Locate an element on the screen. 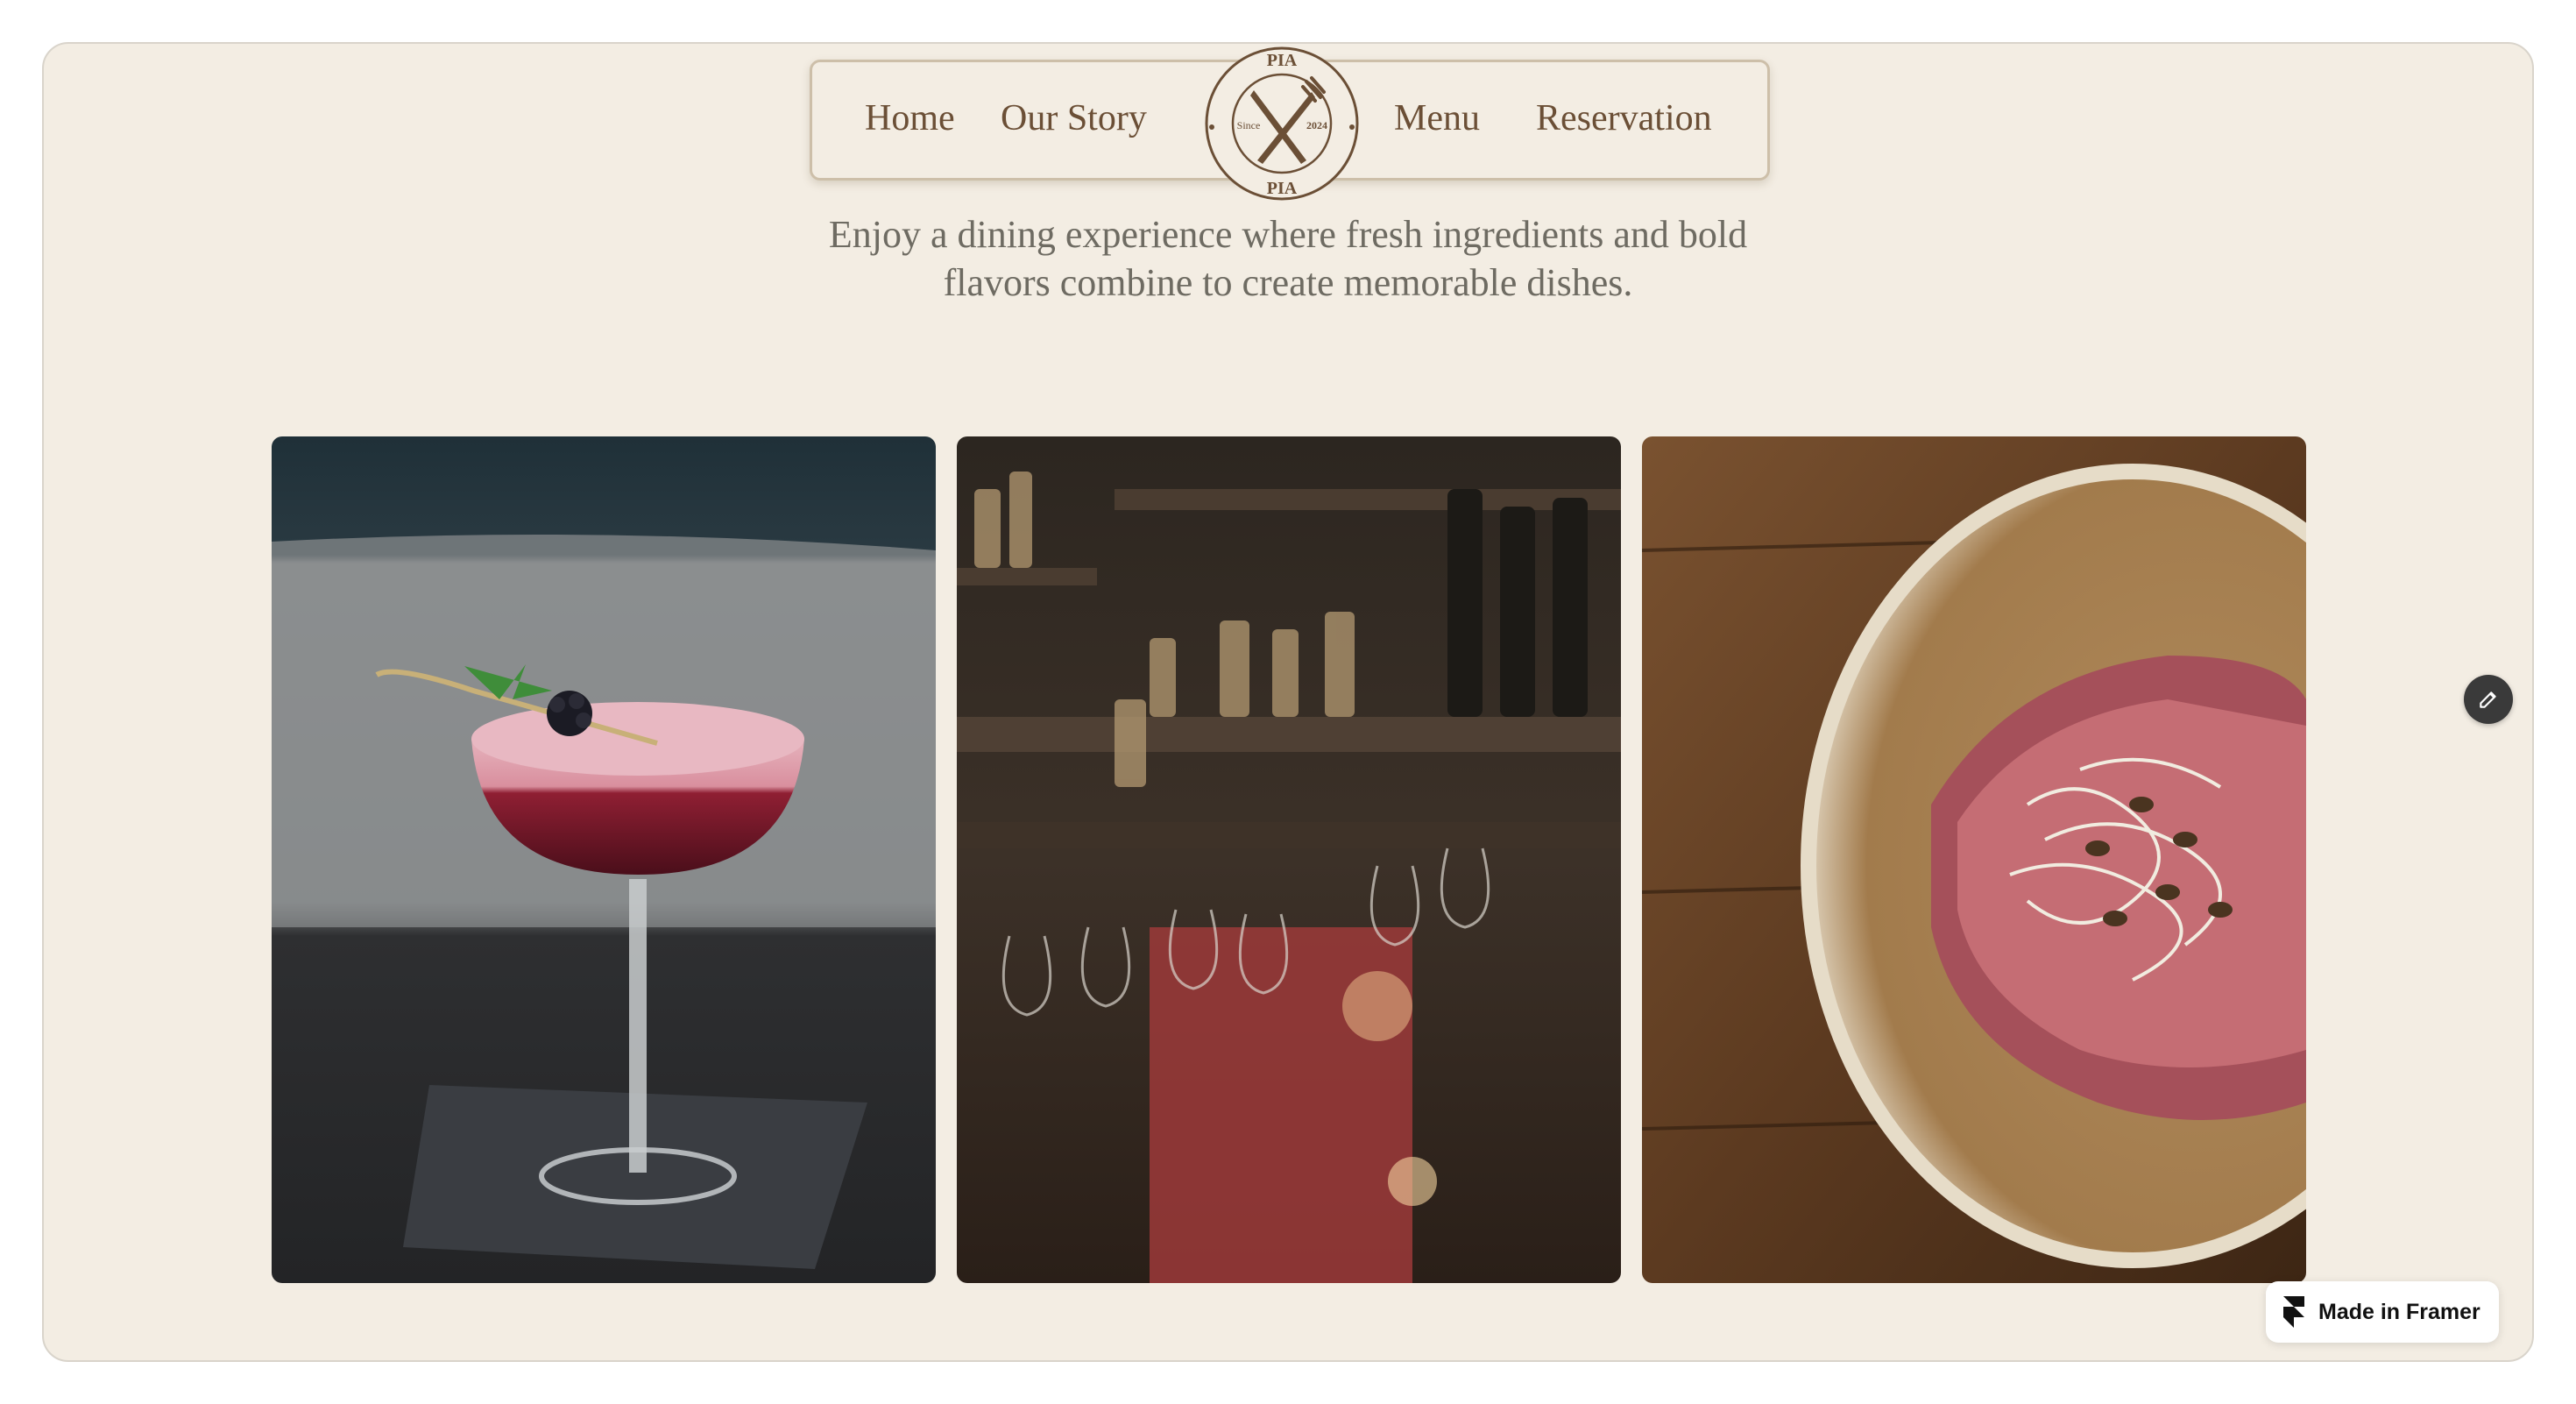  logo-right-text: 2024 is located at coordinates (1316, 125).